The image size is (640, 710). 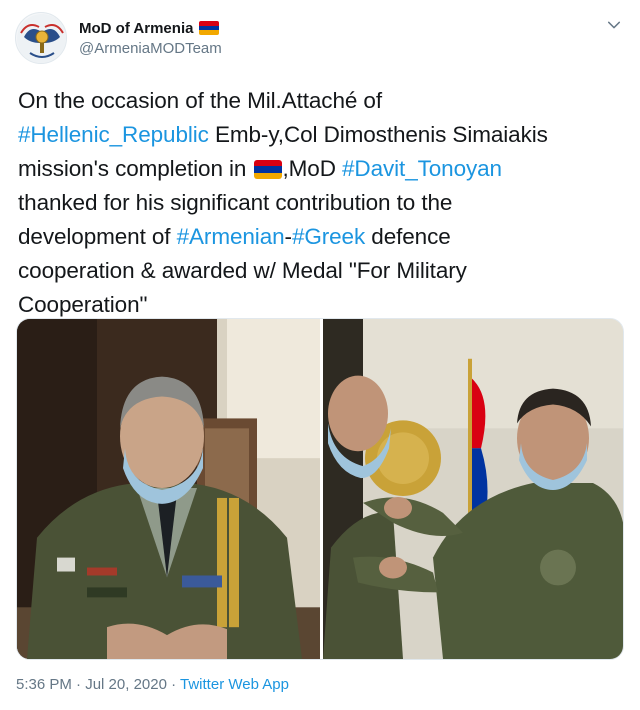 I want to click on hashtag-link: #Davit_Tonoyan, so click(x=422, y=168).